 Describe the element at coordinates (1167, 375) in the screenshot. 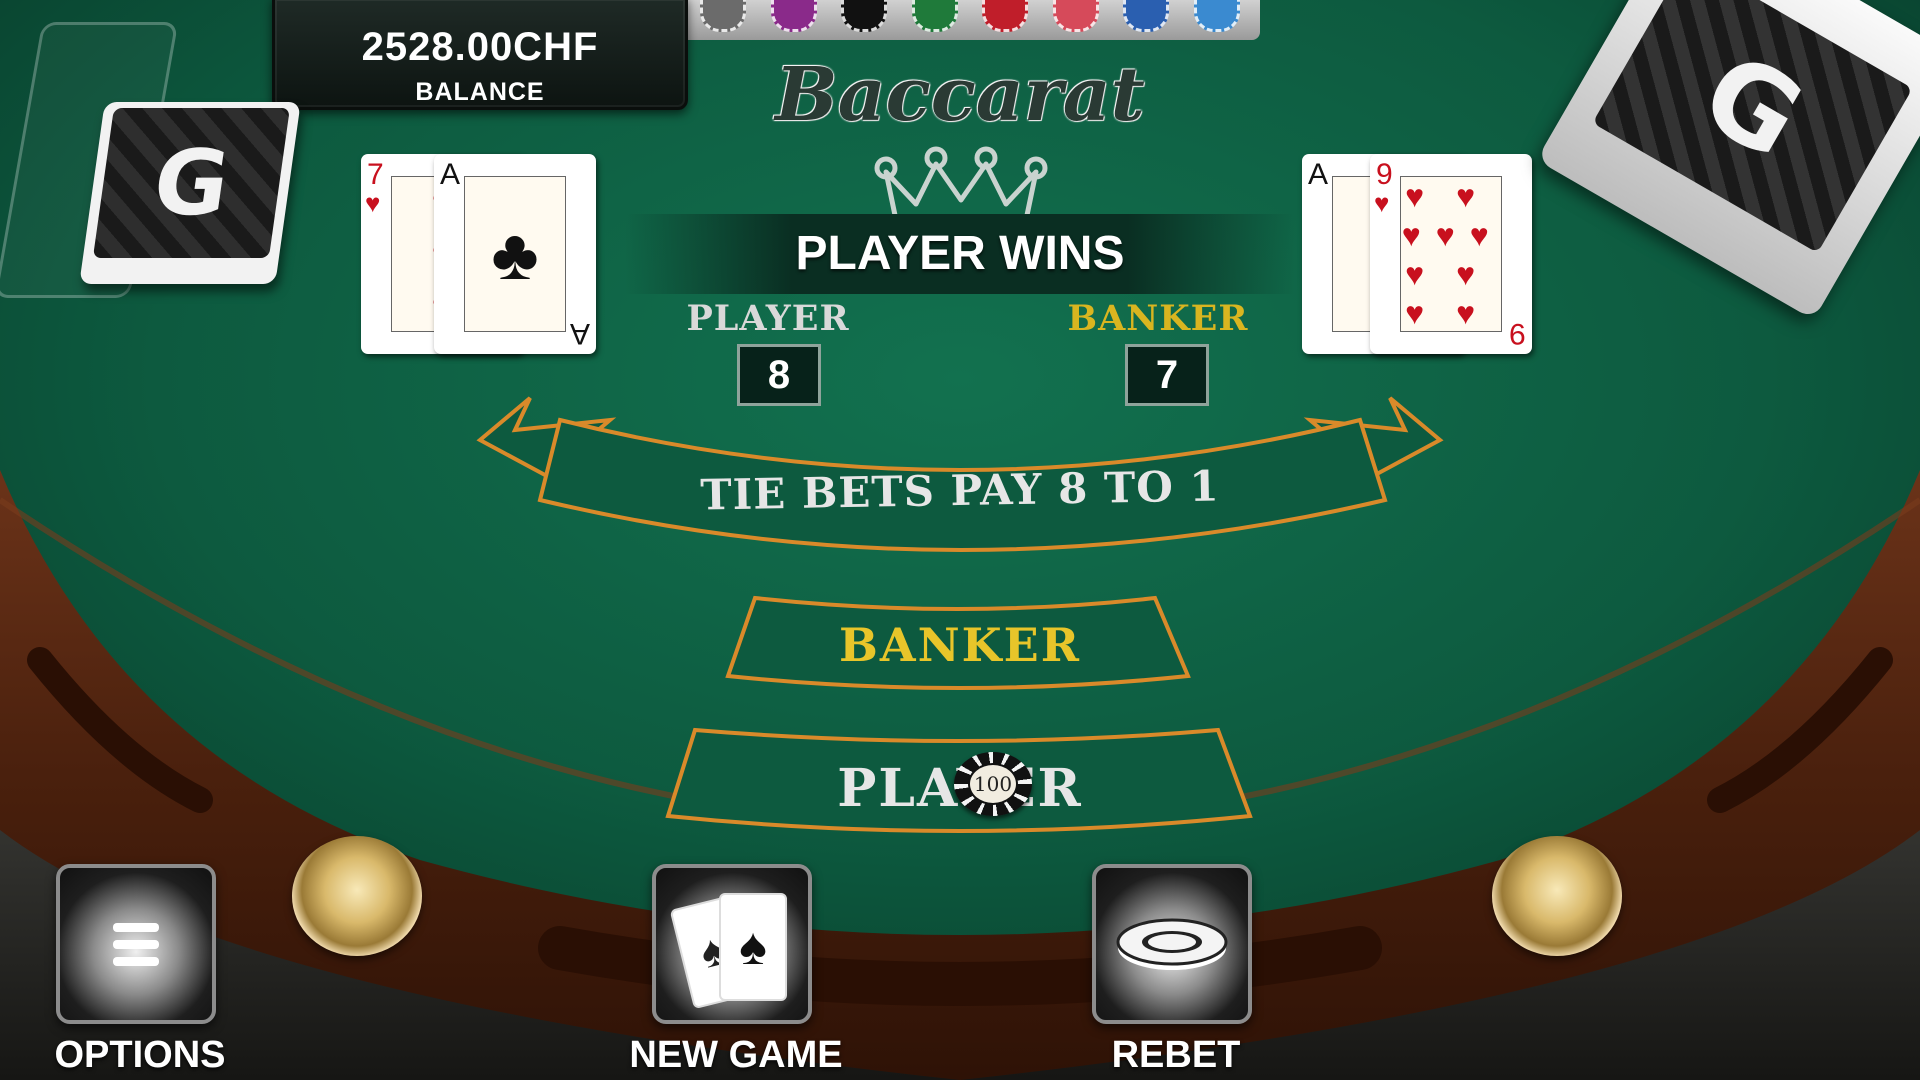

I see `banker-score: 7` at that location.